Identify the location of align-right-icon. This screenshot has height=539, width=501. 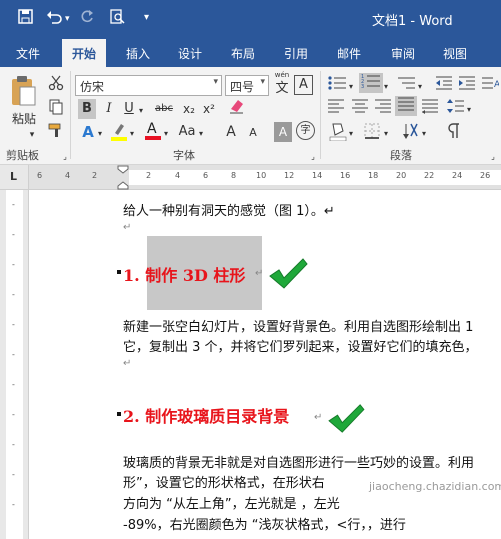
(383, 108).